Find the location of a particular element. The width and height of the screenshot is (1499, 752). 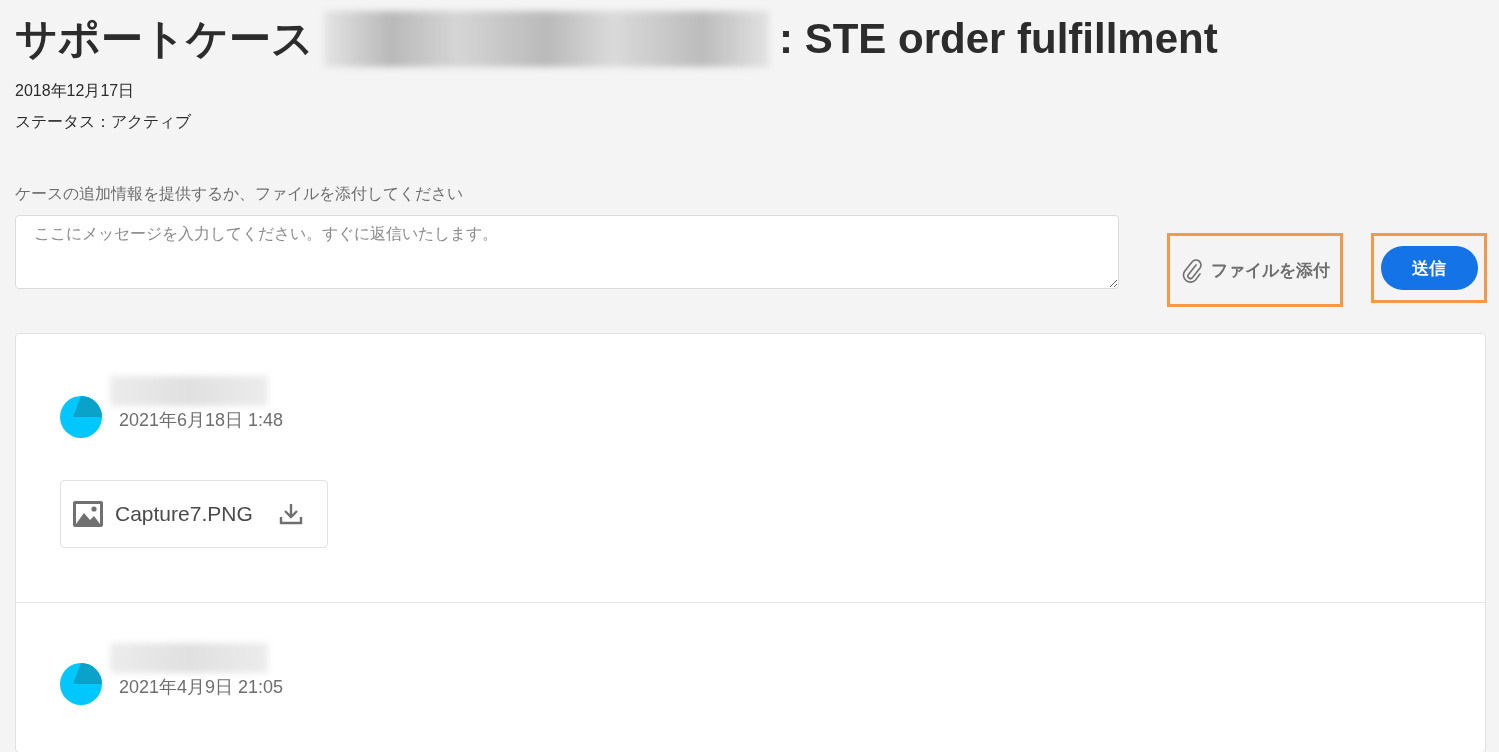

case-date: 2018年12月17日 is located at coordinates (75, 91).